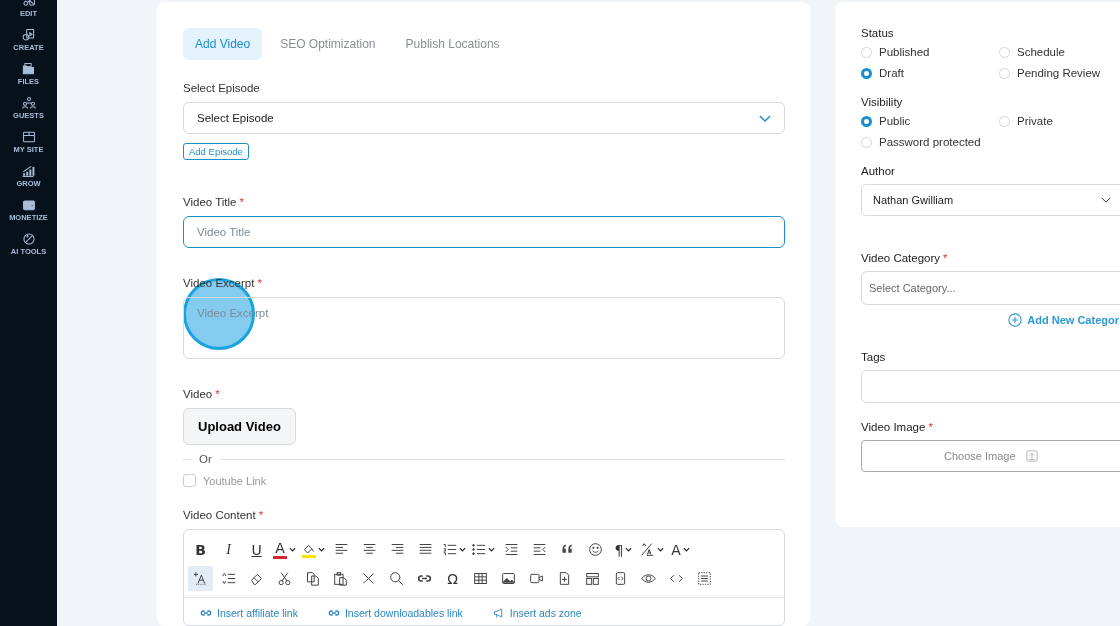  What do you see at coordinates (904, 258) in the screenshot?
I see `section-label: Video Category *` at bounding box center [904, 258].